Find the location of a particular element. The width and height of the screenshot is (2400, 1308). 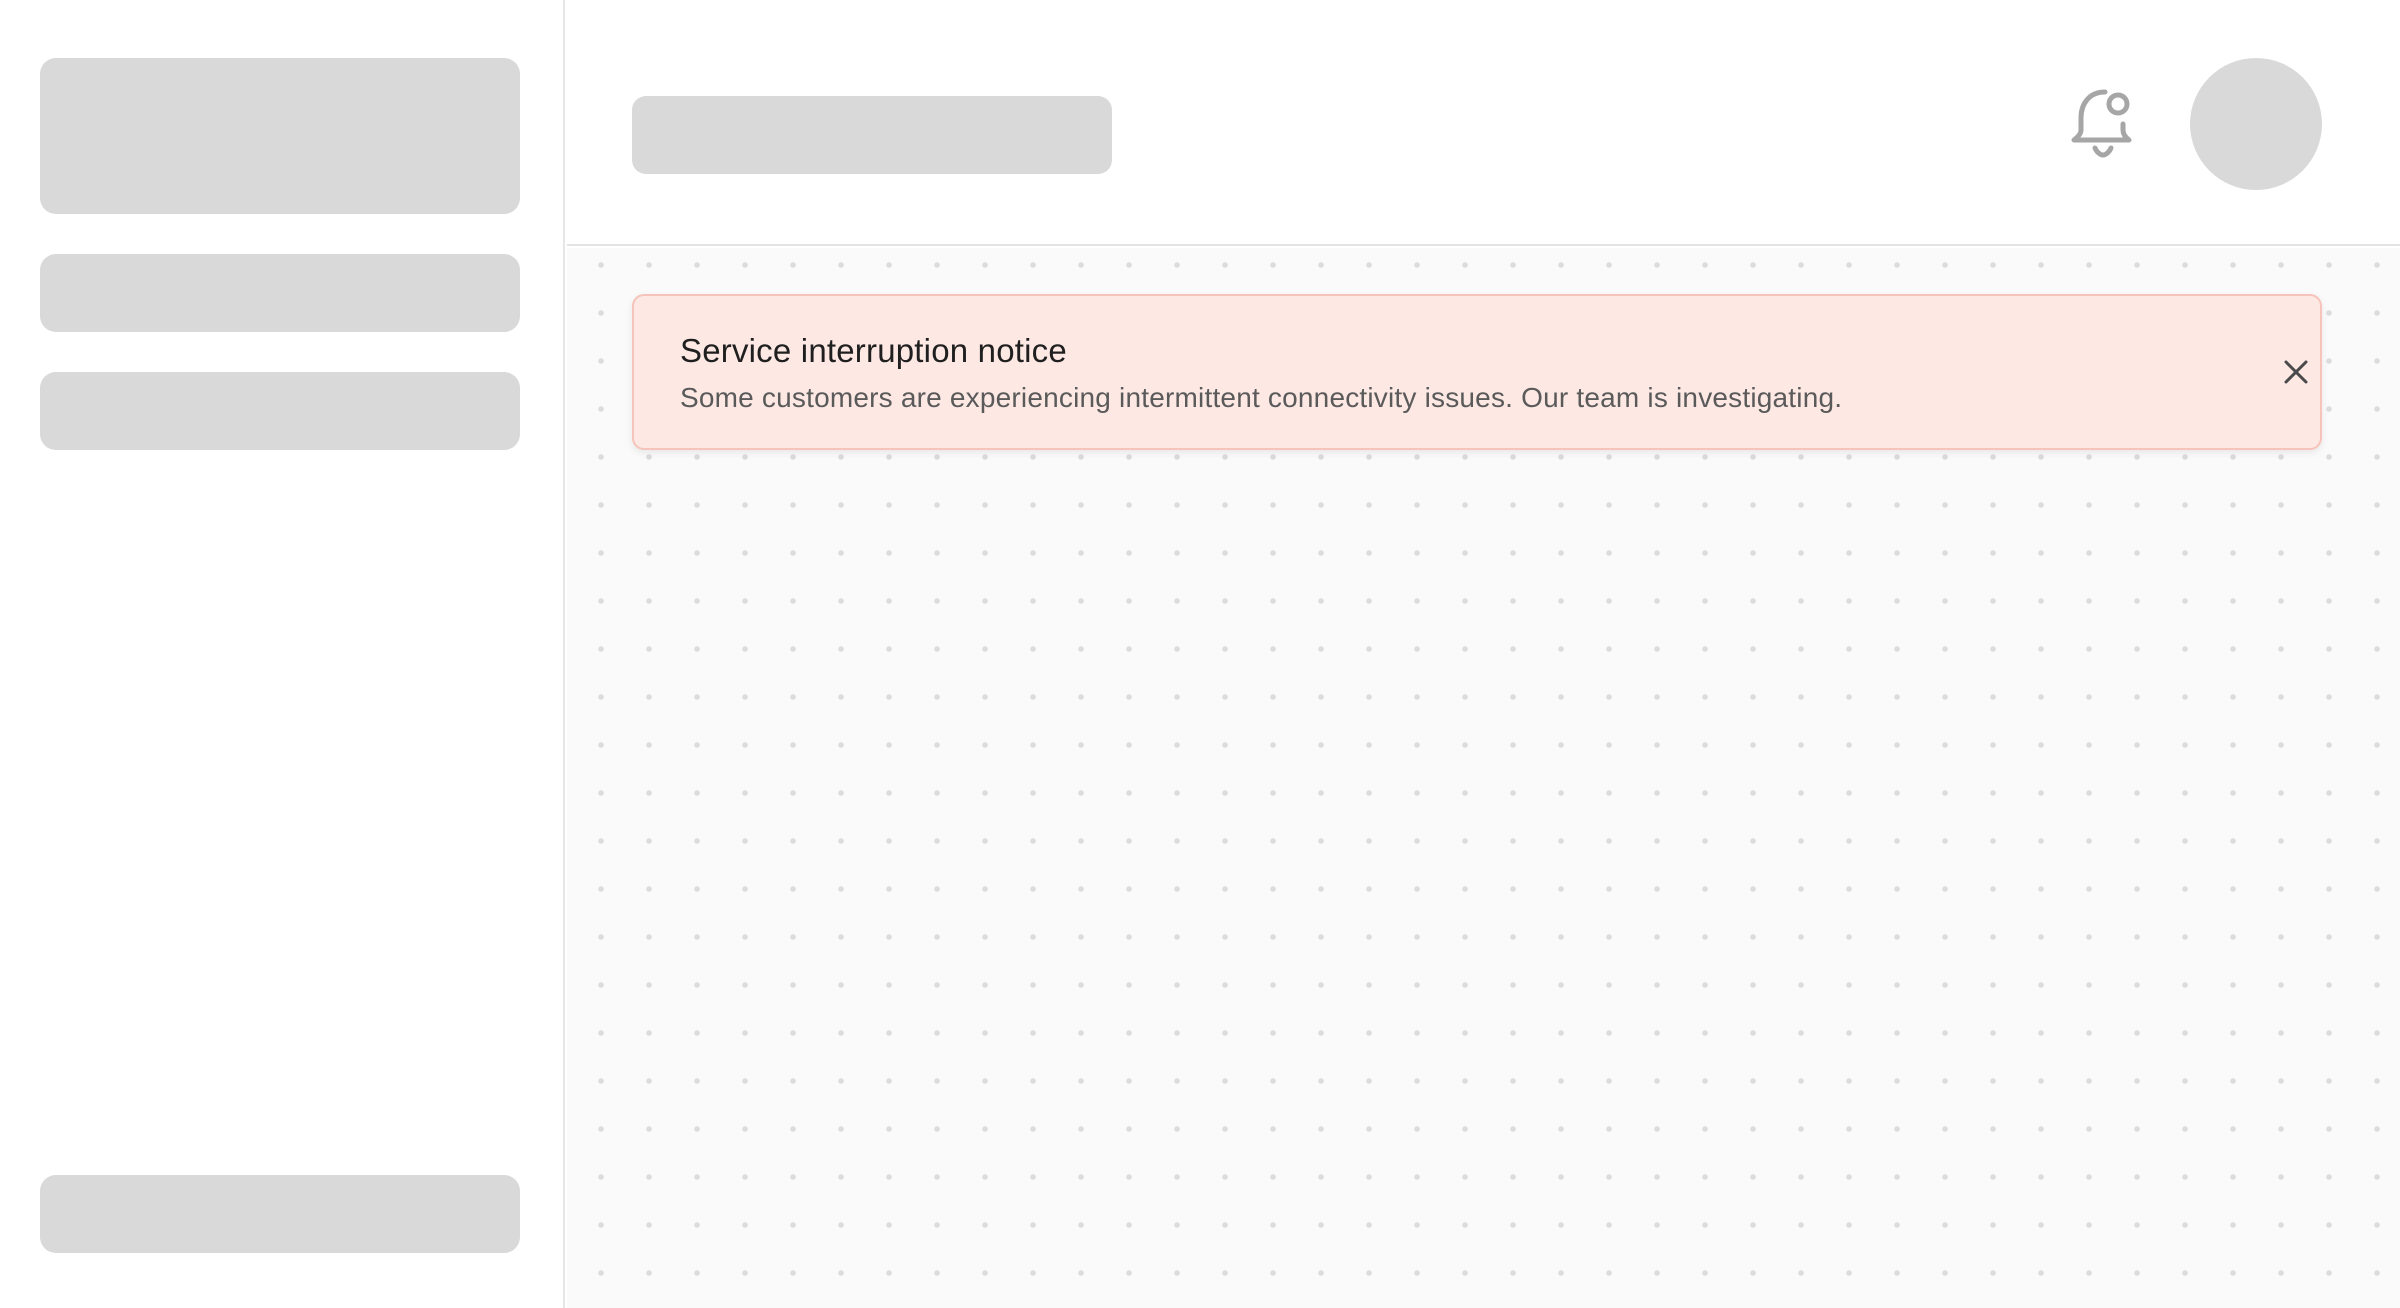

avatar is located at coordinates (2256, 124).